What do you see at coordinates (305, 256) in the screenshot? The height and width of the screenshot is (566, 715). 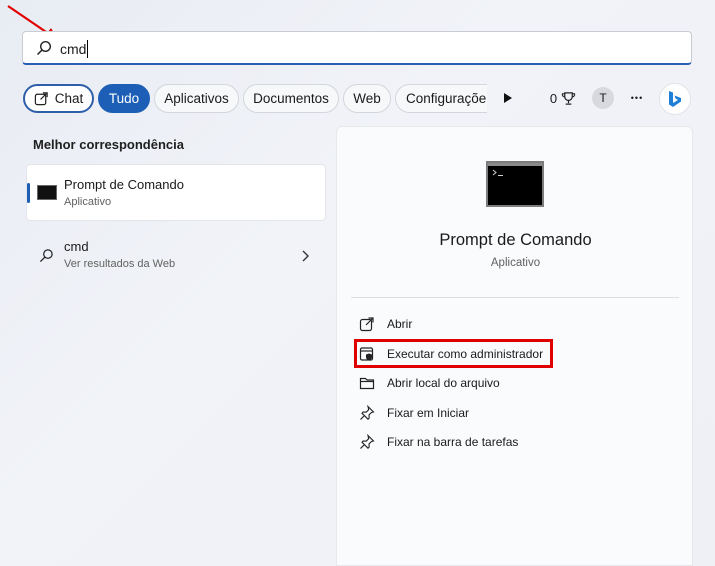 I see `chevron-right-icon` at bounding box center [305, 256].